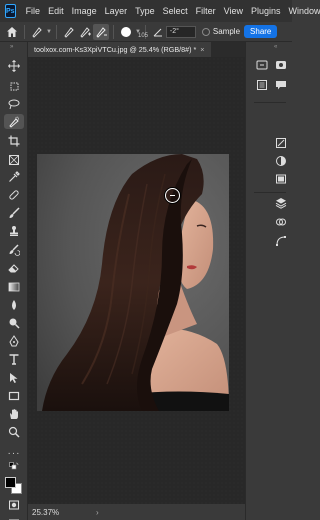  Describe the element at coordinates (45, 512) in the screenshot. I see `zoom-level: 25.37%` at that location.